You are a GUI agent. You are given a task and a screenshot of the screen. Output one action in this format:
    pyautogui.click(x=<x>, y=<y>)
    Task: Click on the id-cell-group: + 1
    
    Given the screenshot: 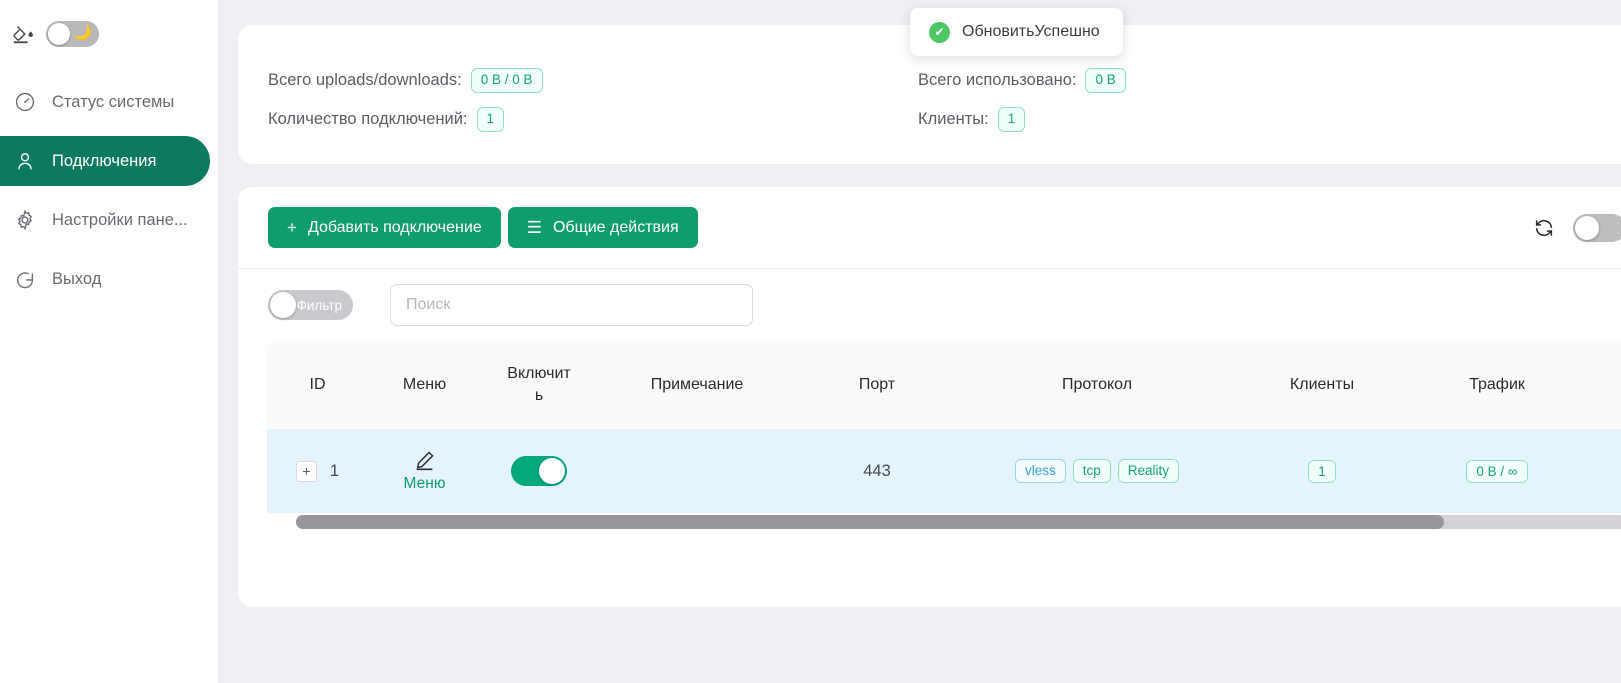 What is the action you would take?
    pyautogui.click(x=317, y=471)
    